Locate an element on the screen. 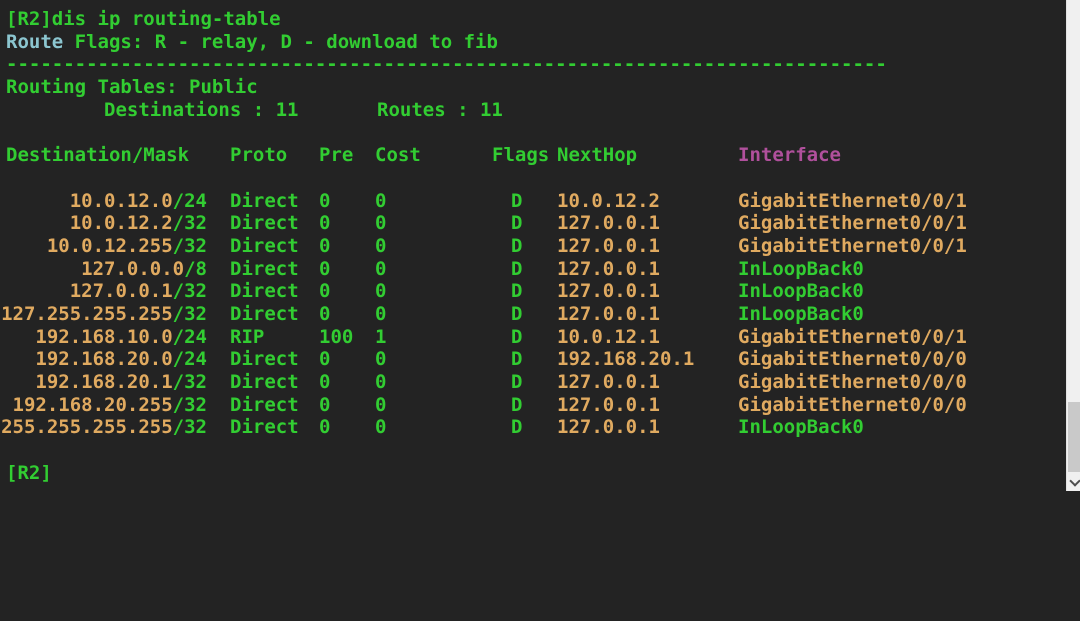  destination-ip: 192.168.10.0 is located at coordinates (104, 336).